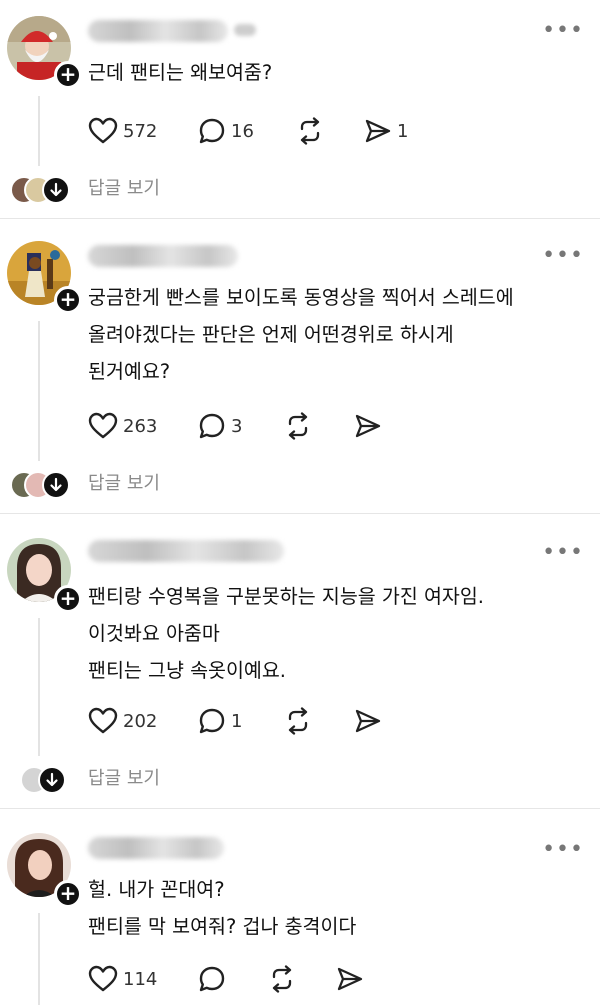 The image size is (600, 1005). Describe the element at coordinates (242, 131) in the screenshot. I see `comment-count: 16` at that location.